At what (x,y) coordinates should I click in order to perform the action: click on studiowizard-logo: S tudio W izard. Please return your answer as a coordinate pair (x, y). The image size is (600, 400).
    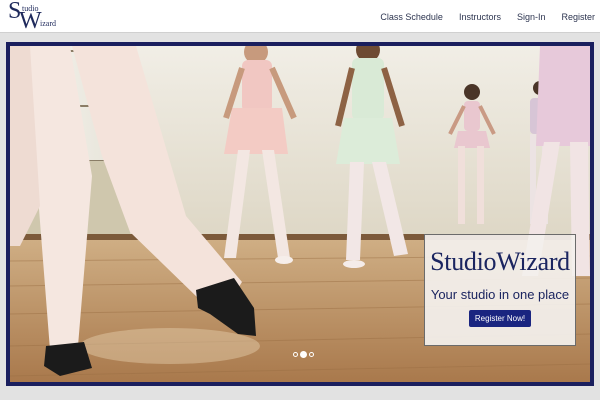
    Looking at the image, I should click on (33, 17).